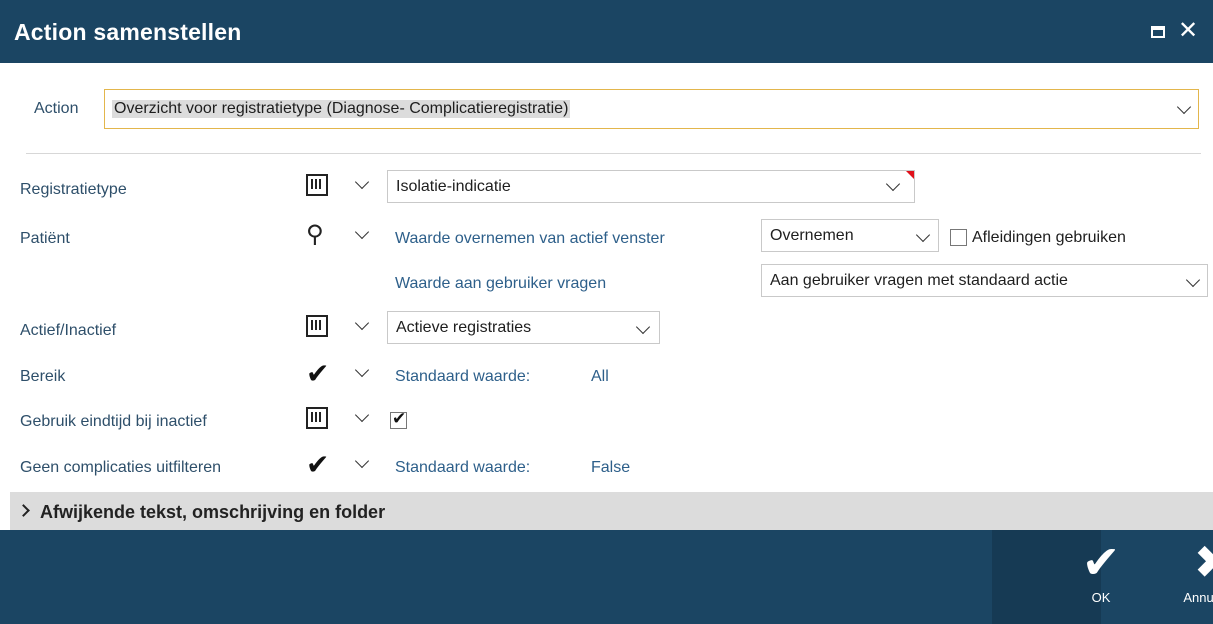  Describe the element at coordinates (338, 374) in the screenshot. I see `bereik-mode-button: ✔` at that location.